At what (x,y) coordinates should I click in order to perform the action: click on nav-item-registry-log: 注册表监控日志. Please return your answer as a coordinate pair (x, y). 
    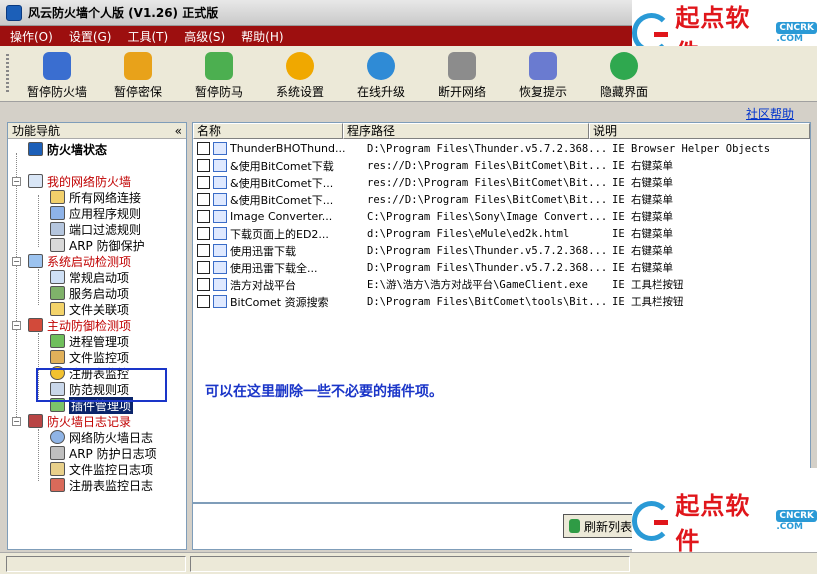
    Looking at the image, I should click on (101, 485).